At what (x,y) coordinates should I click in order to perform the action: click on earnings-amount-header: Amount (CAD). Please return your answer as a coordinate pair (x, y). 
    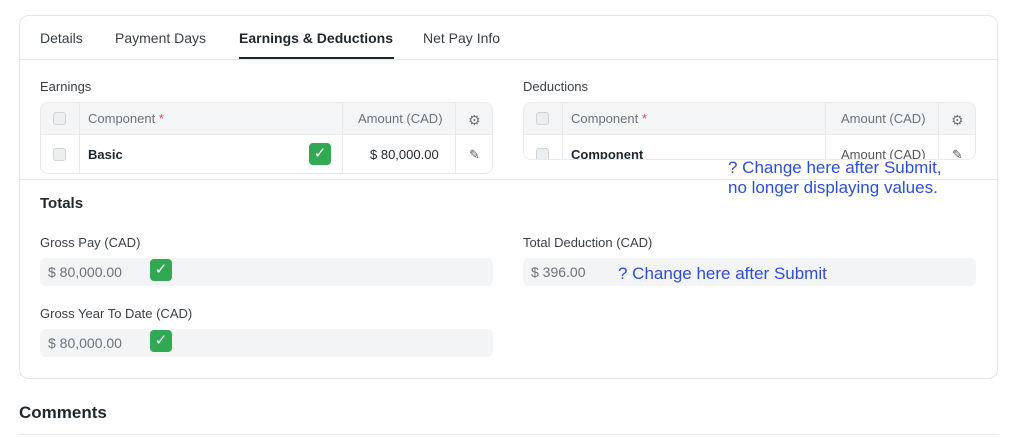
    Looking at the image, I should click on (400, 118).